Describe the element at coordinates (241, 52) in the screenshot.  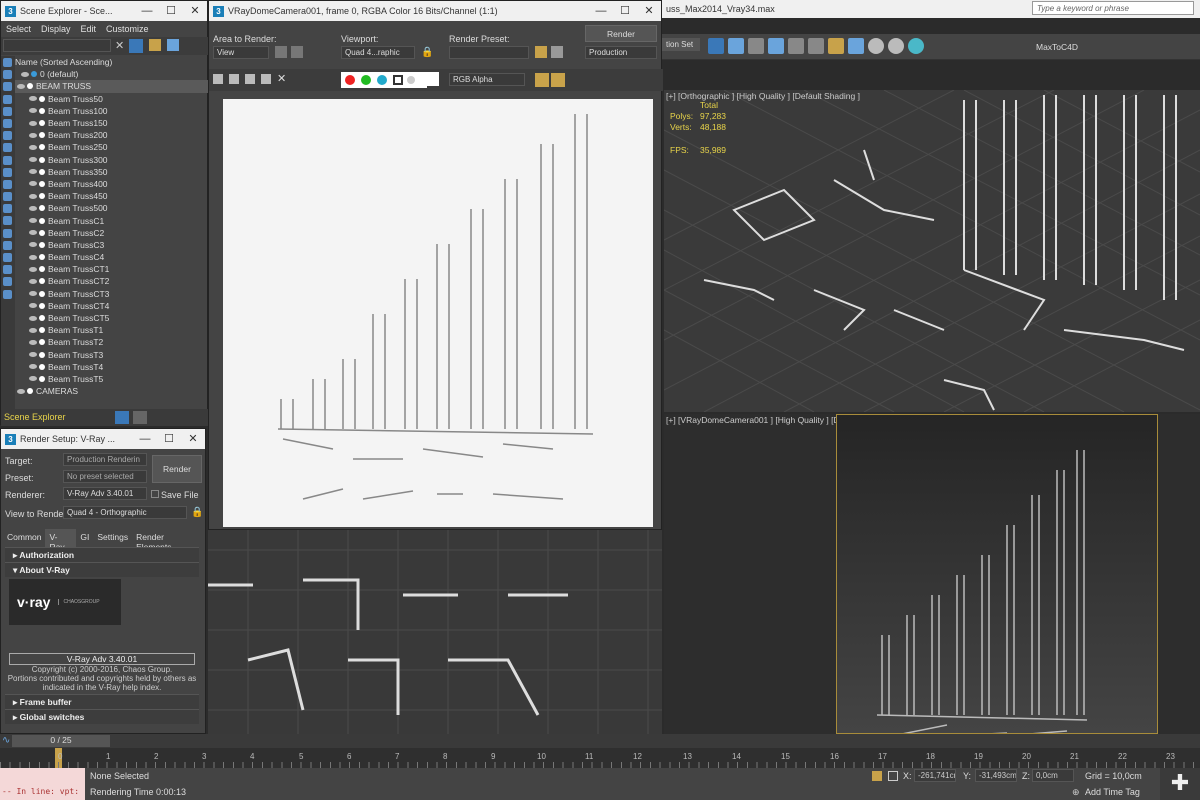
I see `area-dropdown: View` at that location.